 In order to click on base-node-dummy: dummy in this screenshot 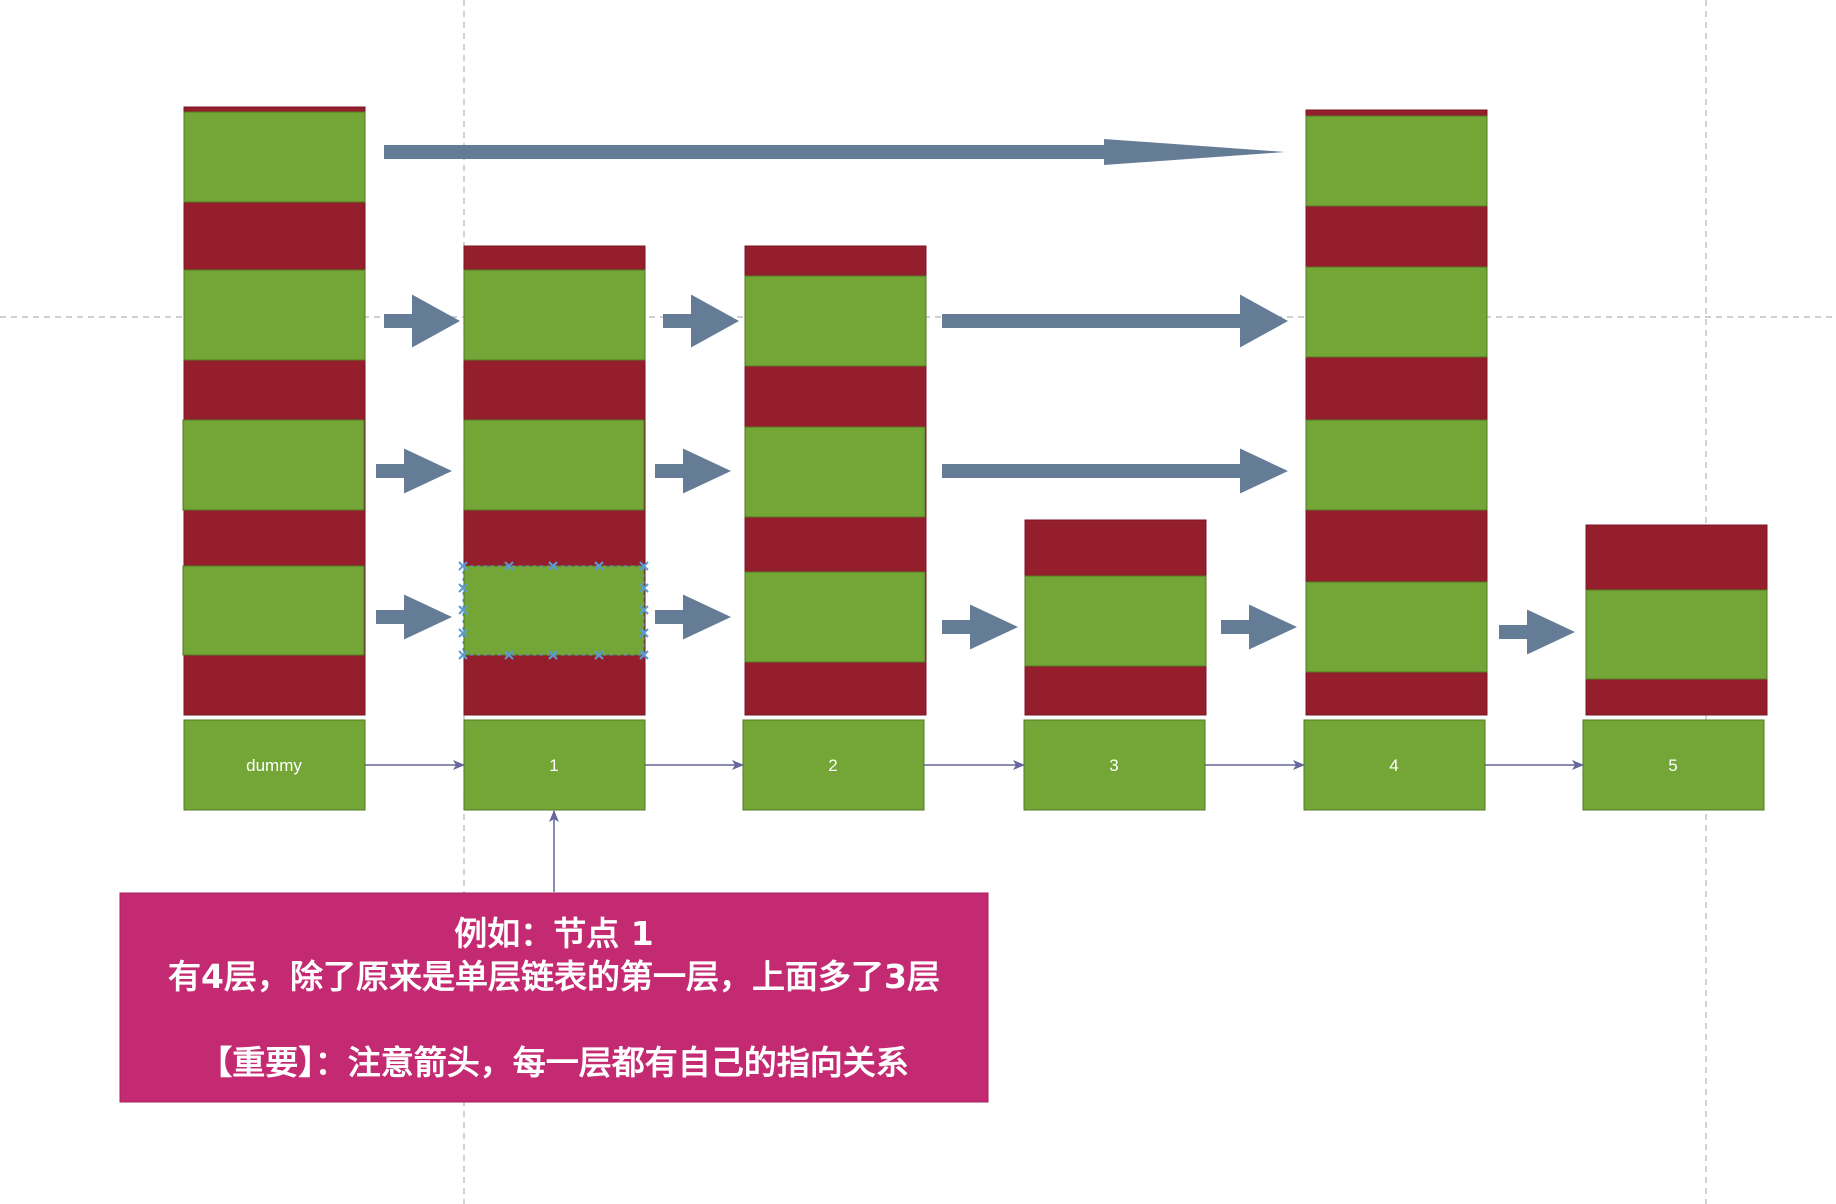, I will do `click(274, 765)`.